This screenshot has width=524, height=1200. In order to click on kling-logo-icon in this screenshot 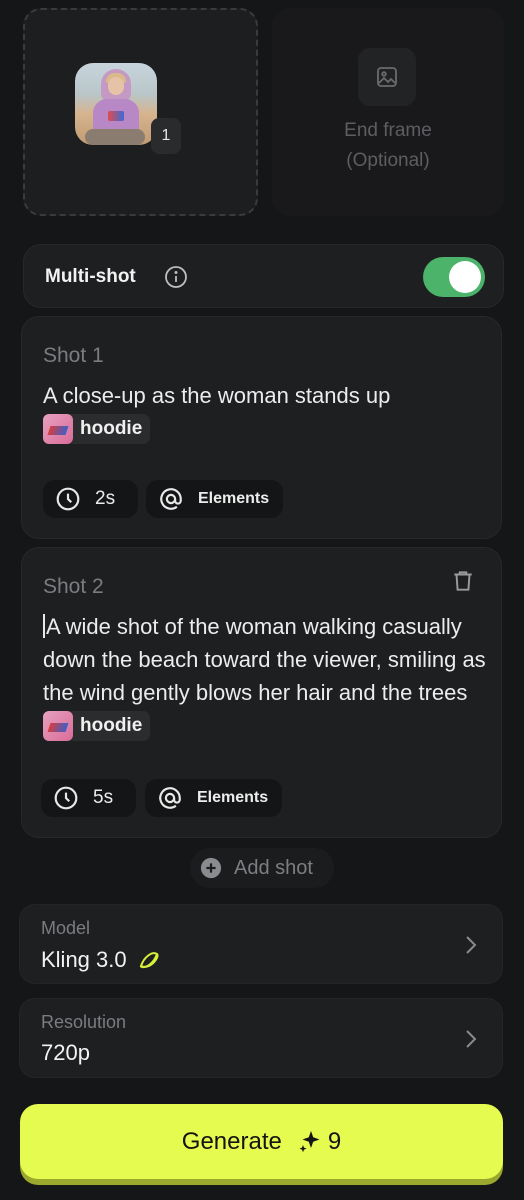, I will do `click(149, 960)`.